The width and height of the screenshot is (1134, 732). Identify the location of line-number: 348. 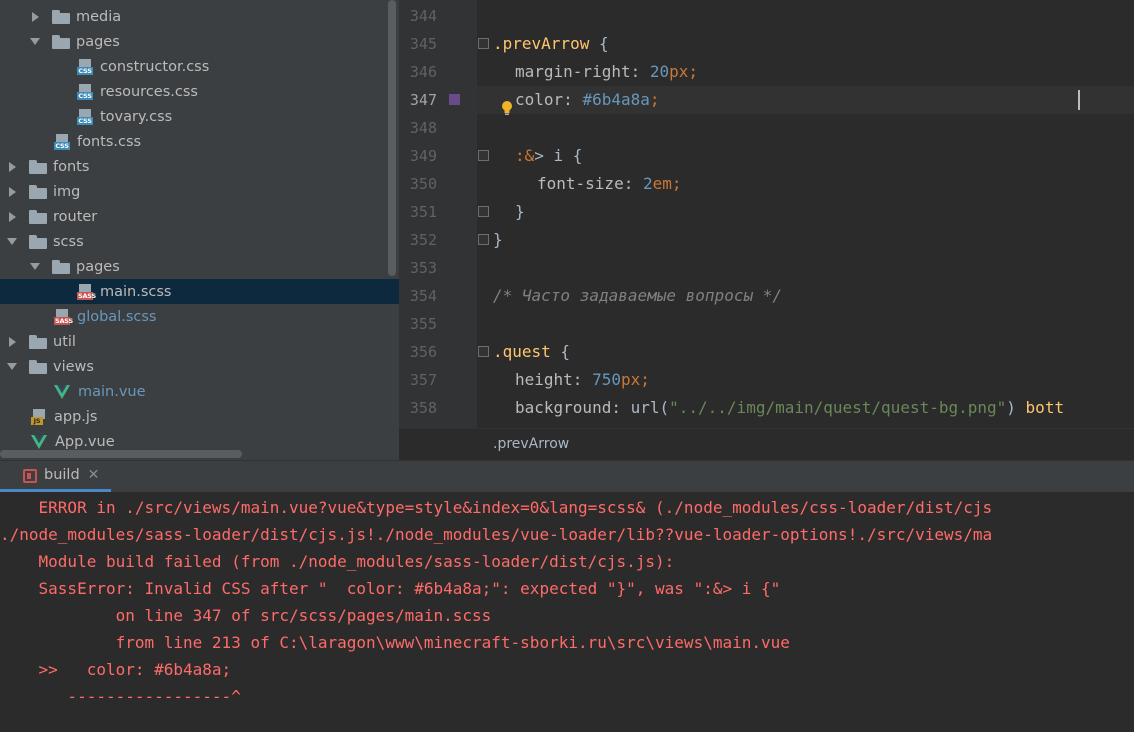
(423, 128).